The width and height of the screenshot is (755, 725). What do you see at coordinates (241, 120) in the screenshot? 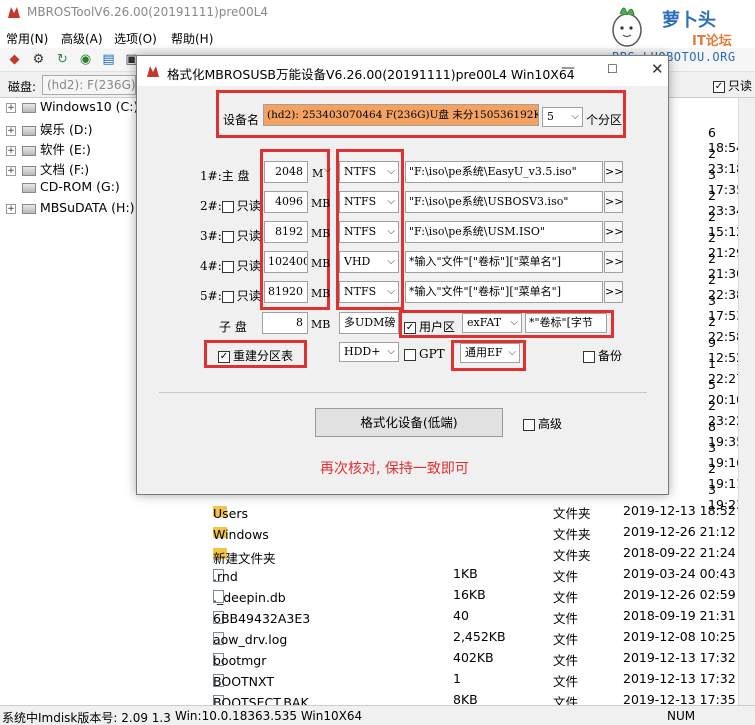
I see `device-label: 设备名` at bounding box center [241, 120].